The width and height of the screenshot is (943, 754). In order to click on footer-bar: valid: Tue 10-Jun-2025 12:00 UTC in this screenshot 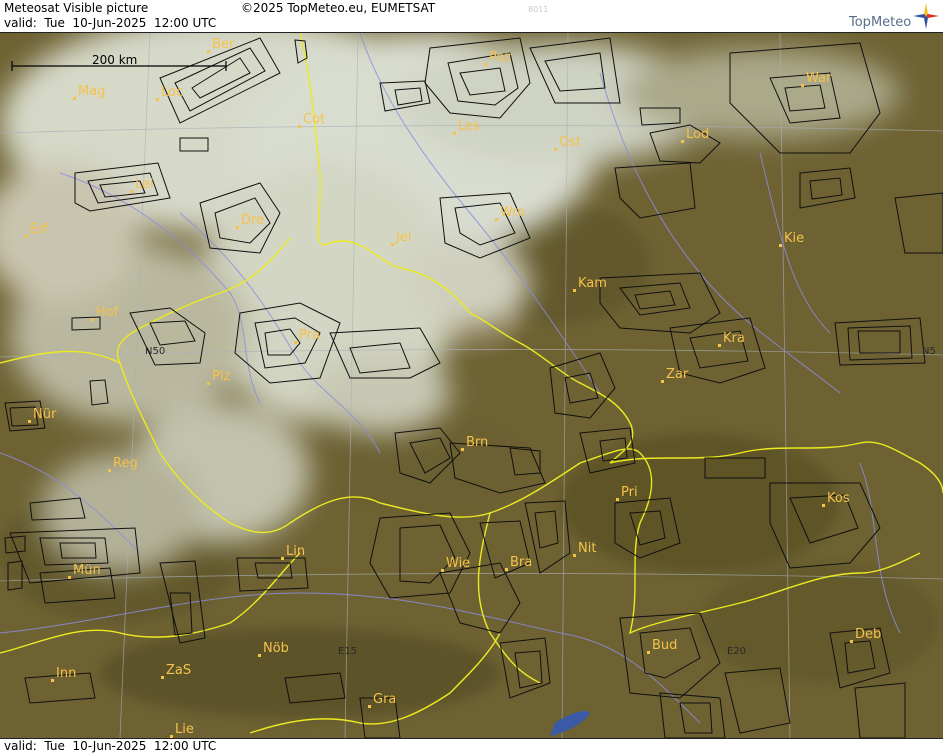, I will do `click(471, 746)`.